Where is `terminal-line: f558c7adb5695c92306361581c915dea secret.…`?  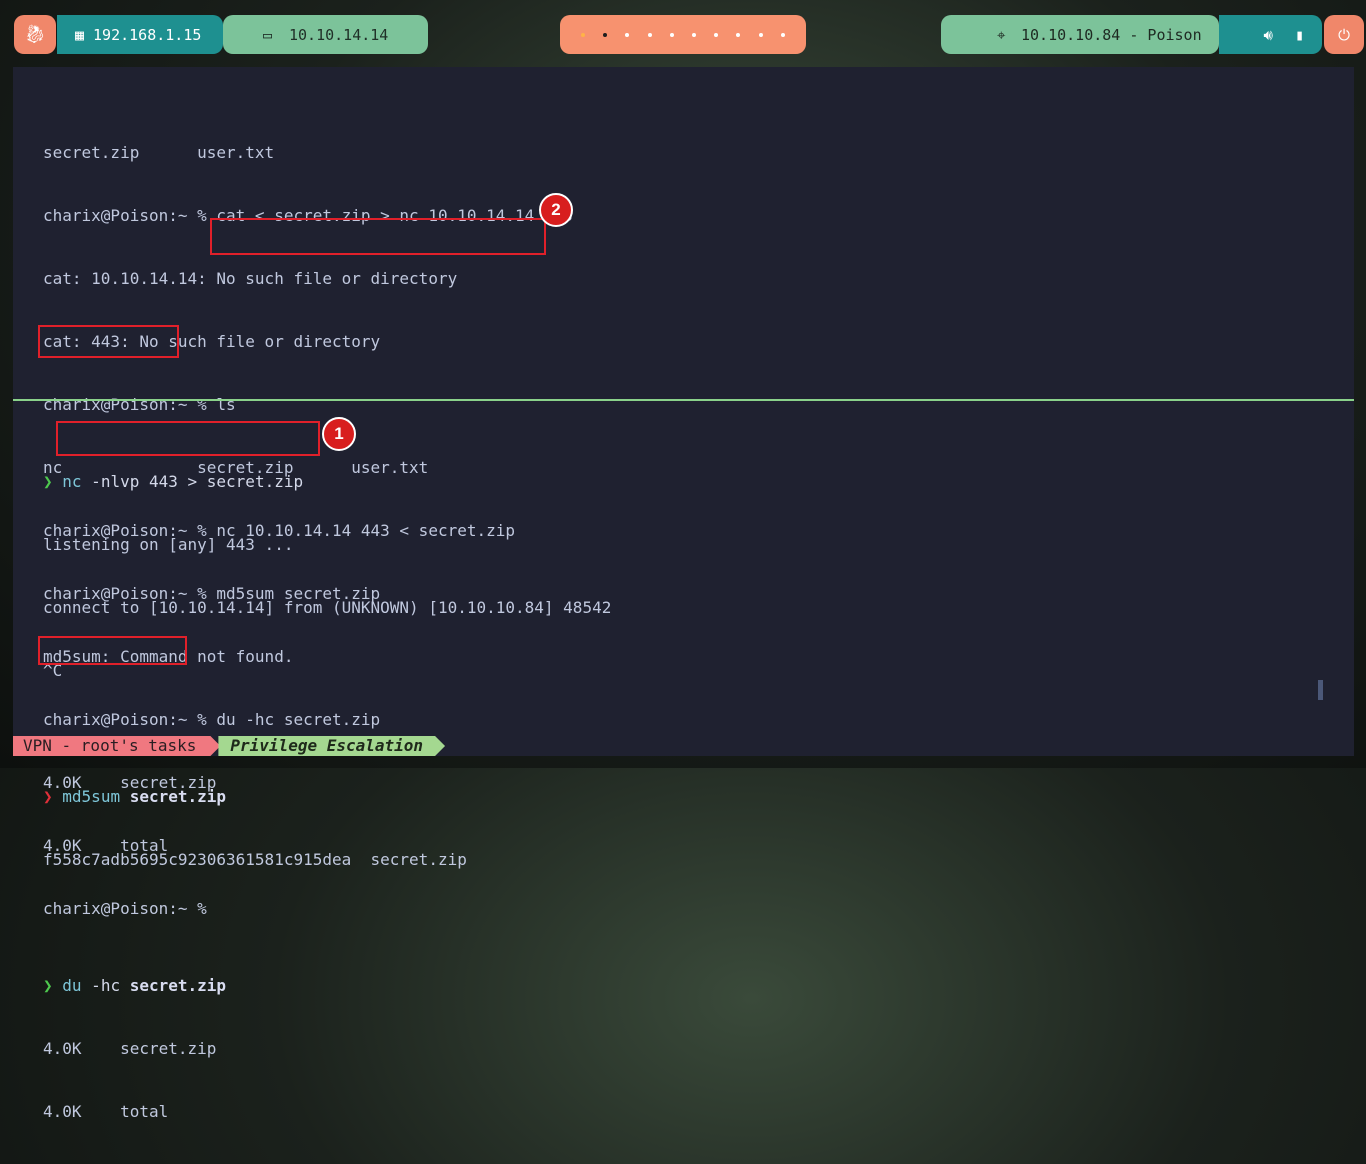
terminal-line: f558c7adb5695c92306361581c915dea secret.… is located at coordinates (255, 859).